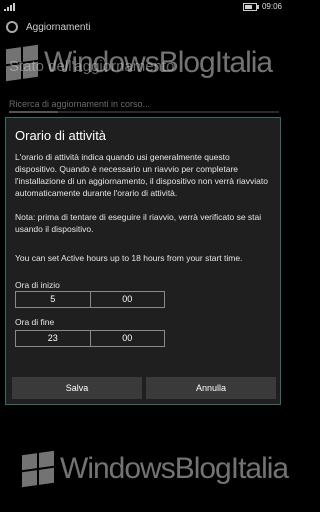 Image resolution: width=320 pixels, height=512 pixels. I want to click on app-header: Aggiornamenti, so click(48, 27).